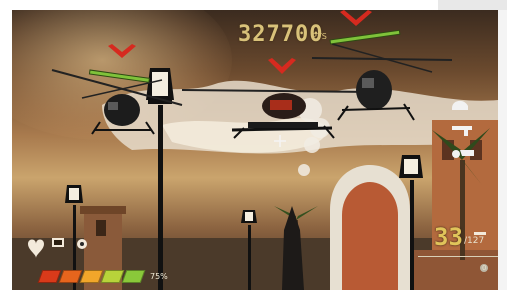 This screenshot has width=507, height=290. What do you see at coordinates (472, 5) in the screenshot?
I see `screen-border-top` at bounding box center [472, 5].